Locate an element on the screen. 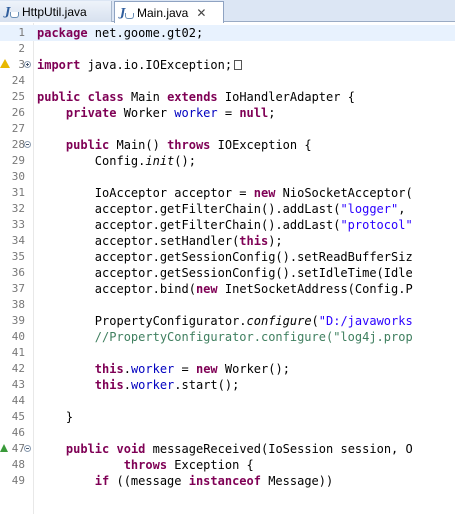 Image resolution: width=455 pixels, height=514 pixels. code-text: import java.io.IOException; is located at coordinates (140, 65).